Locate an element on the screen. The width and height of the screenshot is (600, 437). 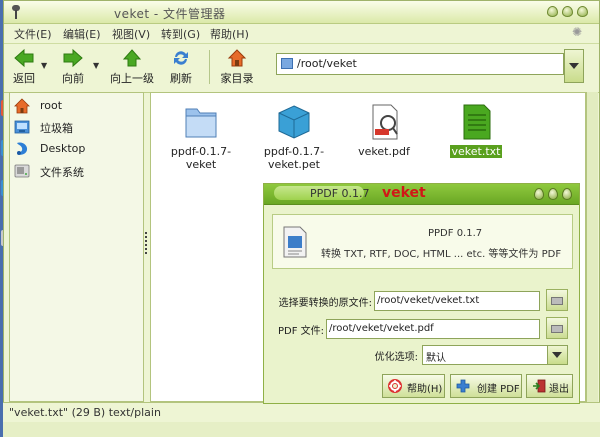
sidebar-item-trash: 垃圾箱 is located at coordinates (76, 127).